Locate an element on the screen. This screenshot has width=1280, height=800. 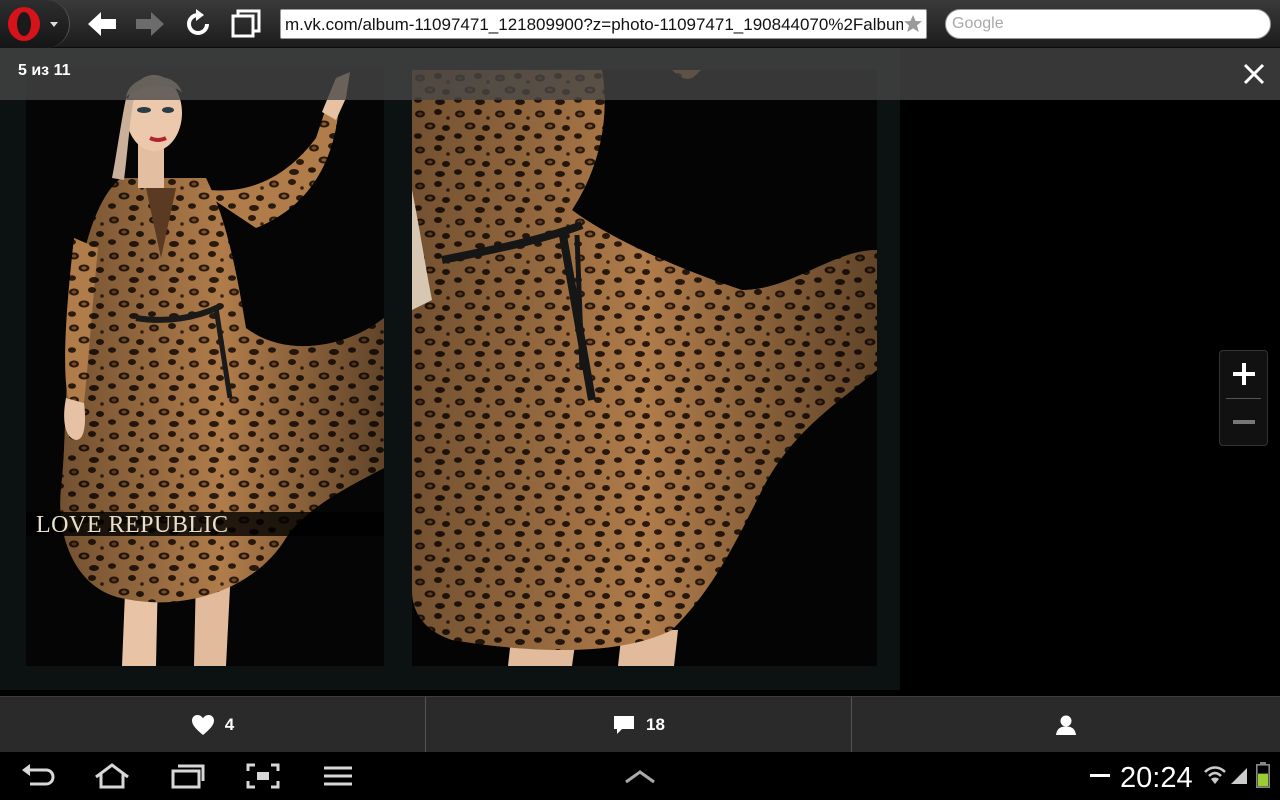
minus-icon is located at coordinates (1243, 422).